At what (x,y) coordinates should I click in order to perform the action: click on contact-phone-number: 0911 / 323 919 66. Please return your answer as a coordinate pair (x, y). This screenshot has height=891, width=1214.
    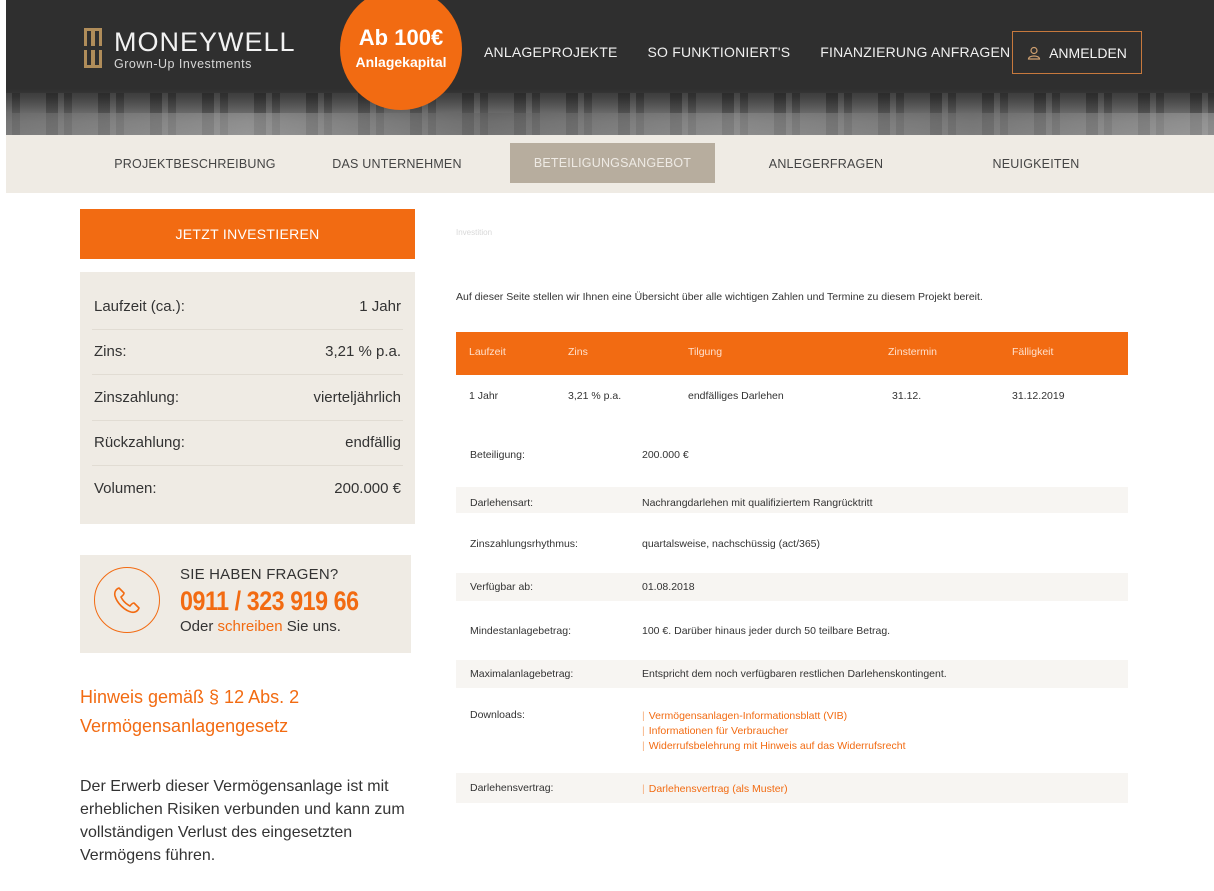
    Looking at the image, I should click on (269, 601).